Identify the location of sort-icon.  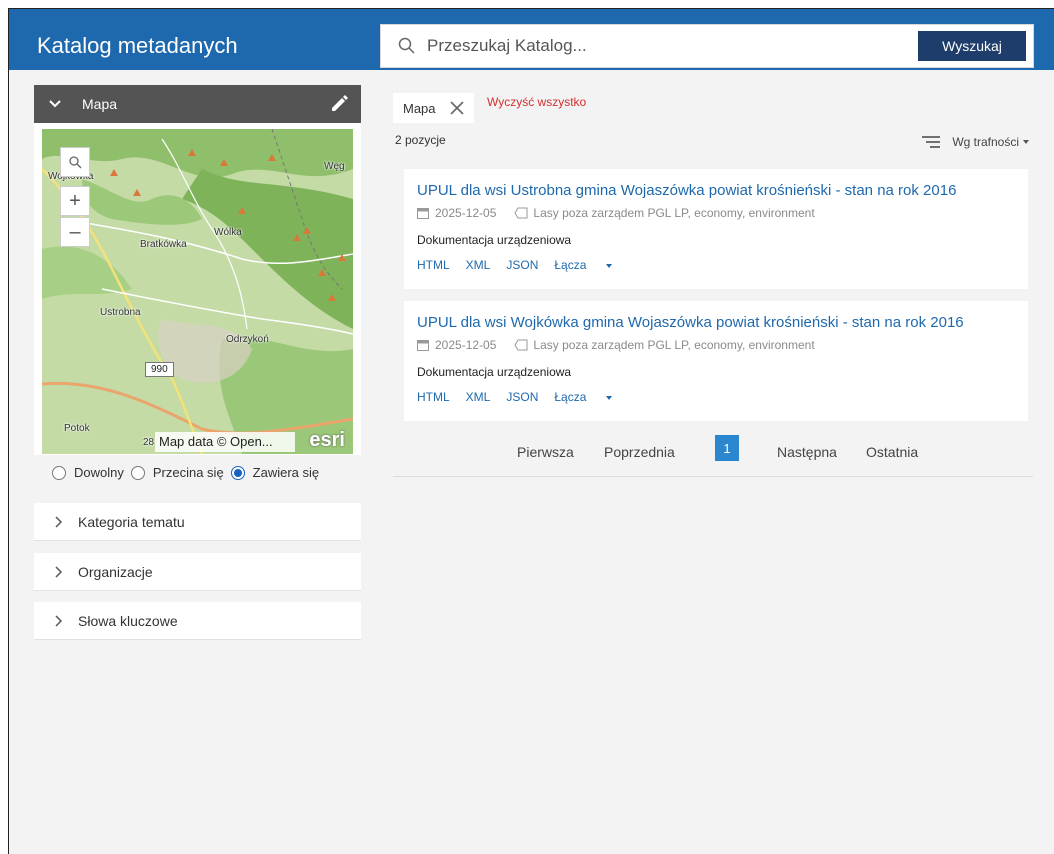
(931, 142).